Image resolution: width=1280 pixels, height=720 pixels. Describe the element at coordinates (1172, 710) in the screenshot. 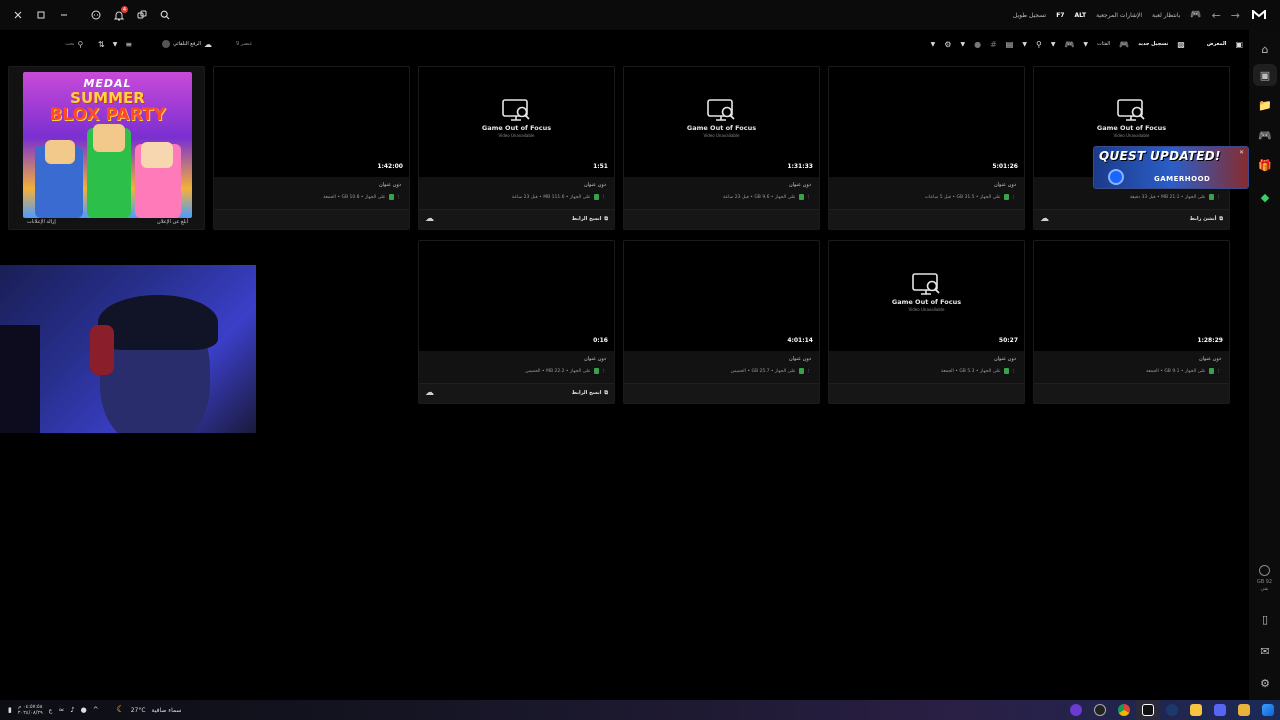

I see `taskbar-app-steam` at that location.